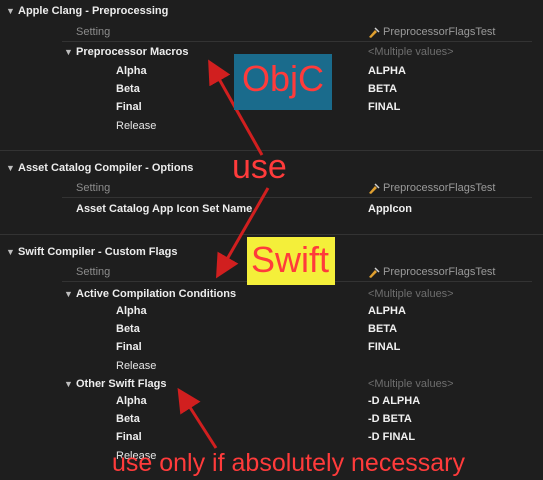 The height and width of the screenshot is (480, 543). I want to click on annotation-objc-box: ObjC, so click(283, 82).